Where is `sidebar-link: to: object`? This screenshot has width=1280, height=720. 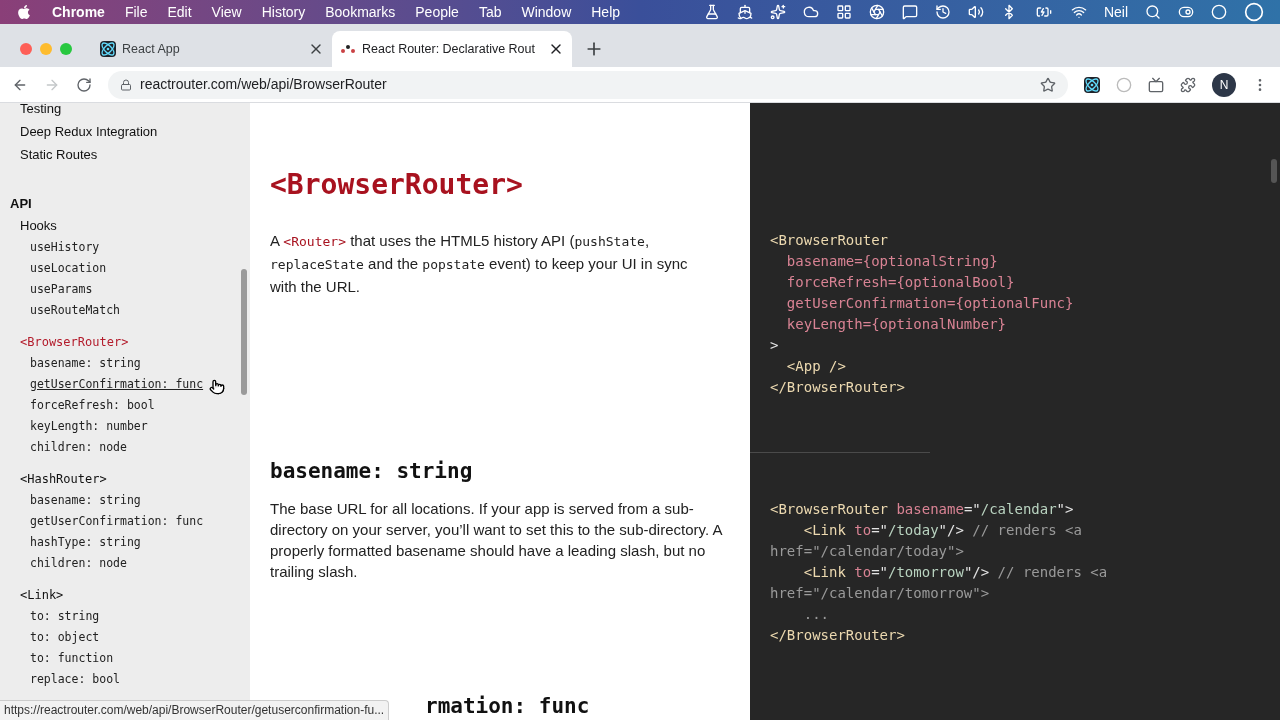 sidebar-link: to: object is located at coordinates (65, 637).